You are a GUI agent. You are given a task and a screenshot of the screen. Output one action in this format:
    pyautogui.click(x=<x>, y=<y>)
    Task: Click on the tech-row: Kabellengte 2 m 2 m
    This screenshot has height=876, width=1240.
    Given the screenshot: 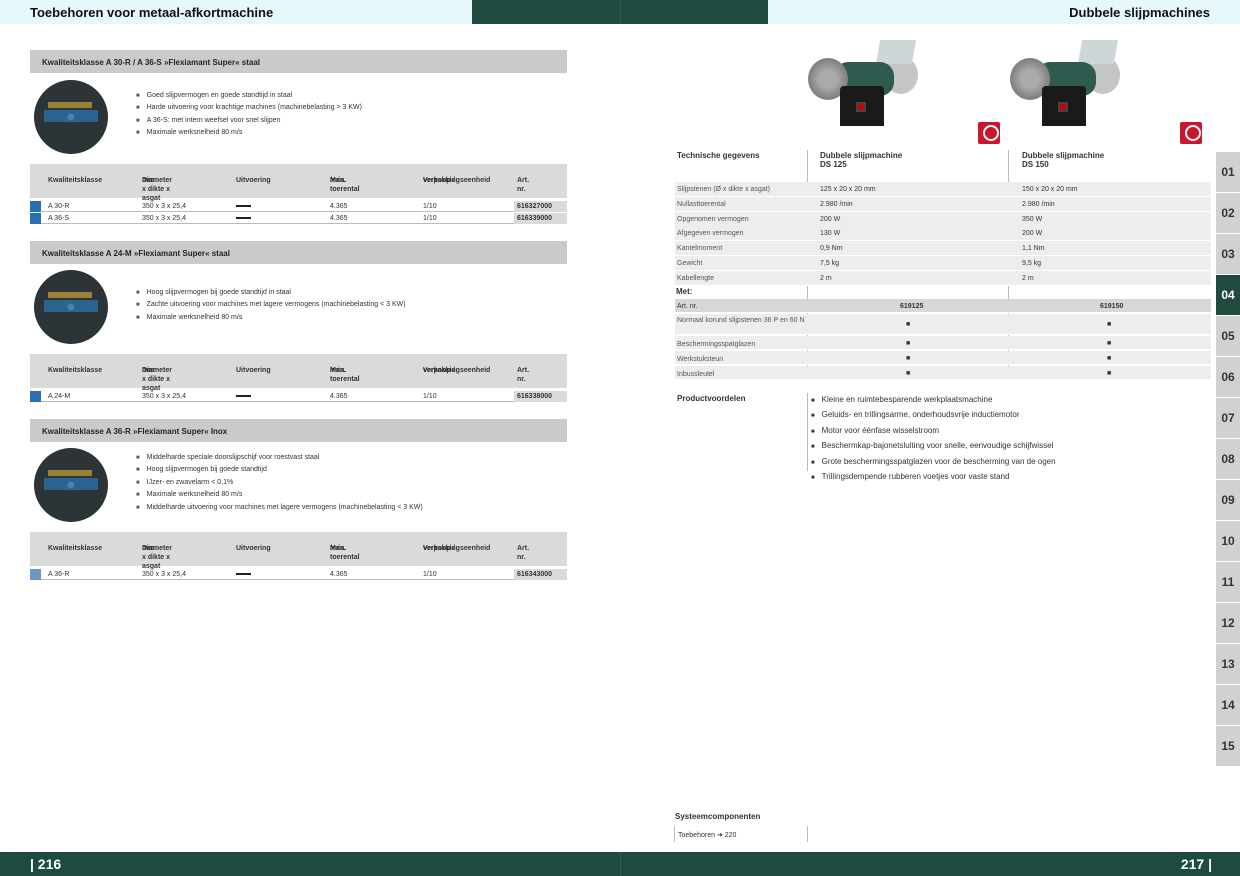 What is the action you would take?
    pyautogui.click(x=943, y=278)
    